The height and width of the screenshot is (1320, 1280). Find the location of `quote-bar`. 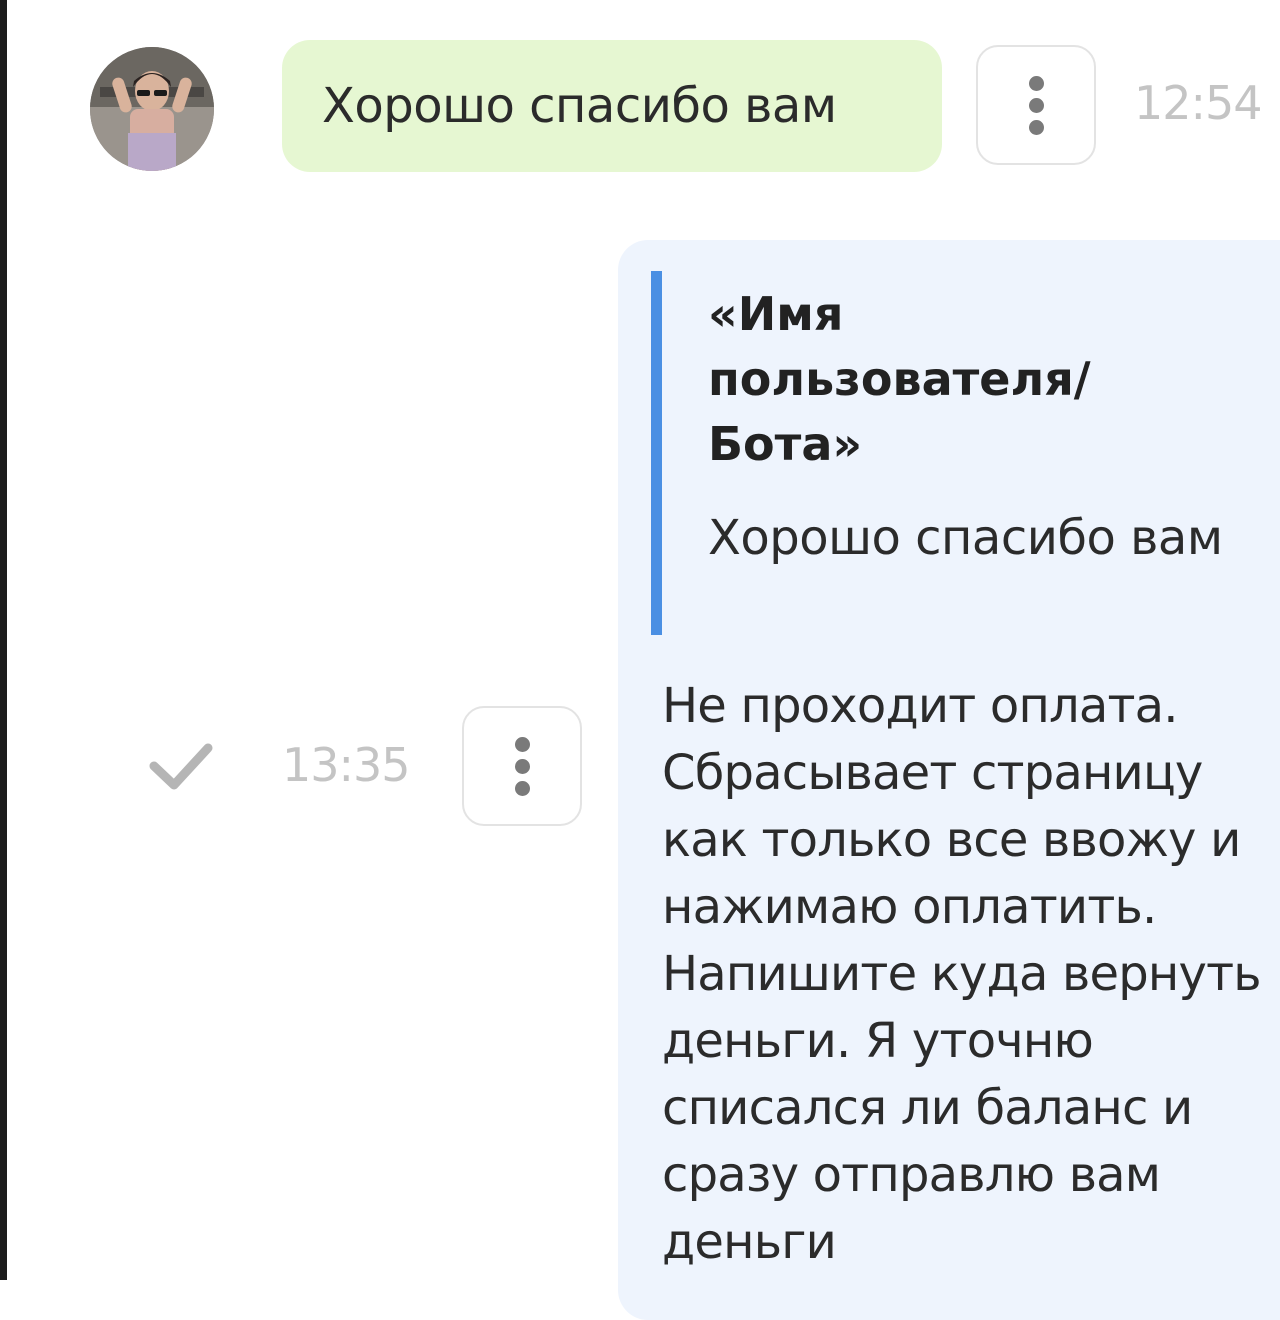

quote-bar is located at coordinates (656, 453).